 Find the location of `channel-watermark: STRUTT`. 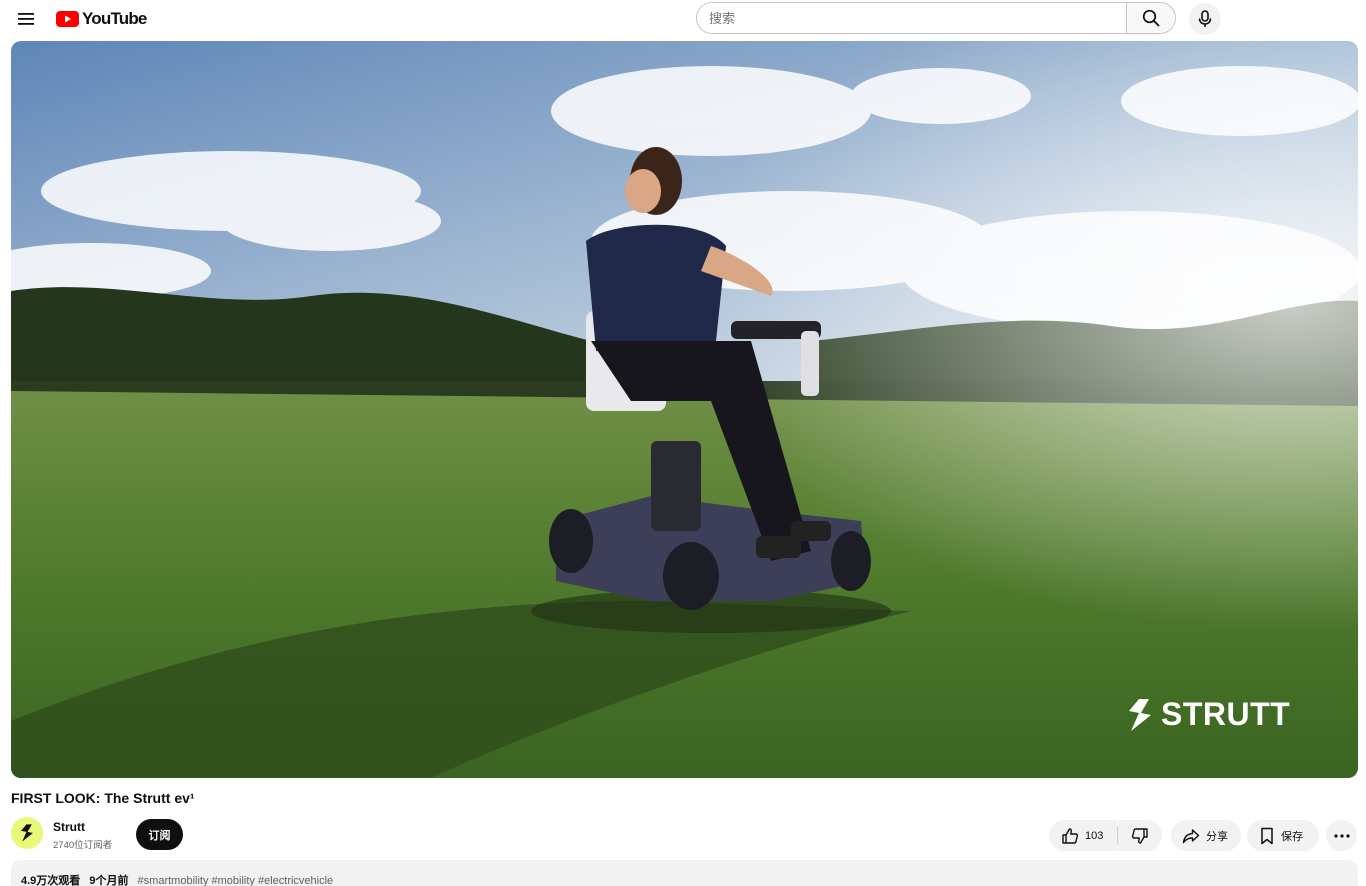

channel-watermark: STRUTT is located at coordinates (1208, 714).